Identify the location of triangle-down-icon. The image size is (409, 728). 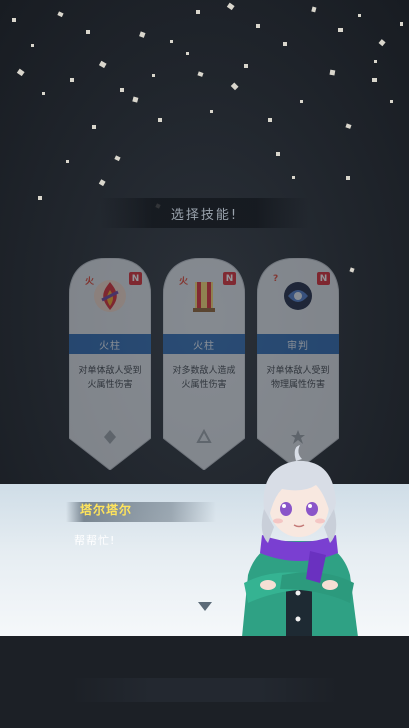
(205, 606).